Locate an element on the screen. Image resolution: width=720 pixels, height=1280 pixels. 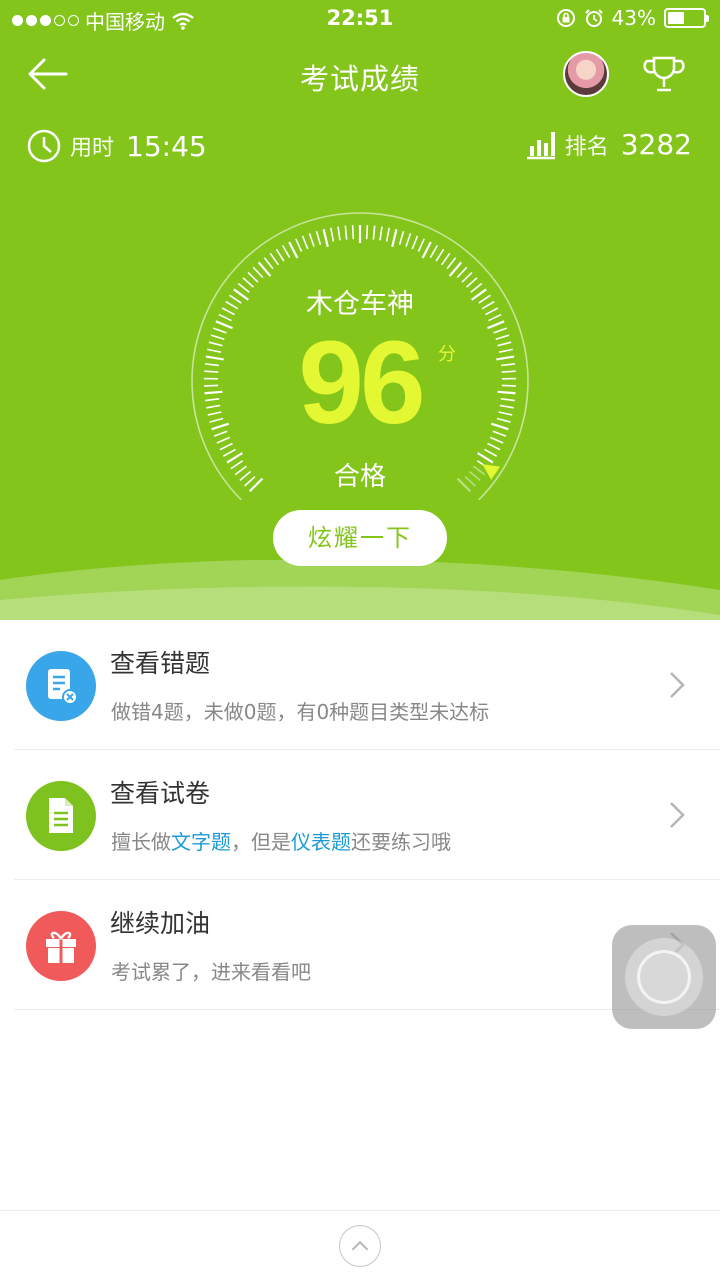
share-button: 炫耀一下 is located at coordinates (360, 538).